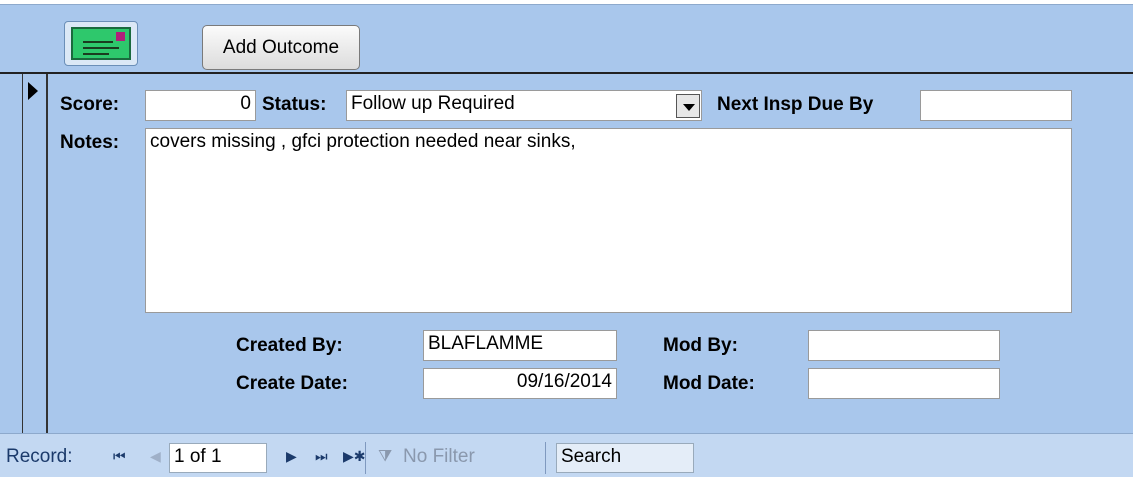 The width and height of the screenshot is (1133, 477). I want to click on first-record-icon: ⏮, so click(119, 456).